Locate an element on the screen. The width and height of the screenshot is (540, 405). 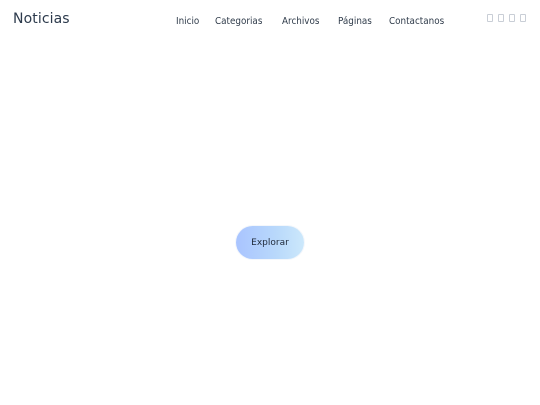
nav-item-archivos: Archivos is located at coordinates (300, 21).